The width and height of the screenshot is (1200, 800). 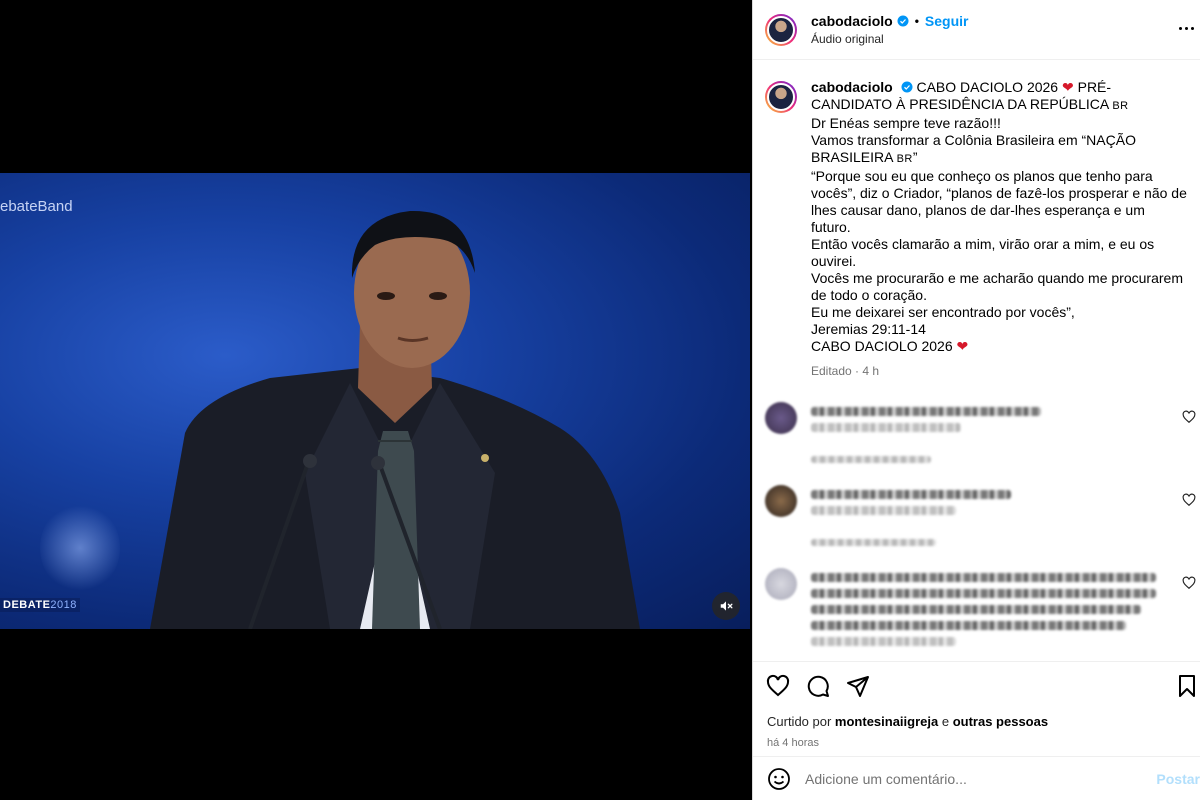 I want to click on post-comment-button: Postar, so click(x=1178, y=779).